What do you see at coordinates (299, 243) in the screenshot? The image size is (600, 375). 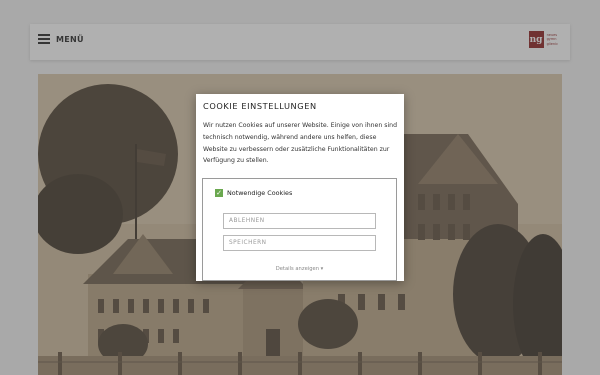 I see `save-button: SPEICHERN` at bounding box center [299, 243].